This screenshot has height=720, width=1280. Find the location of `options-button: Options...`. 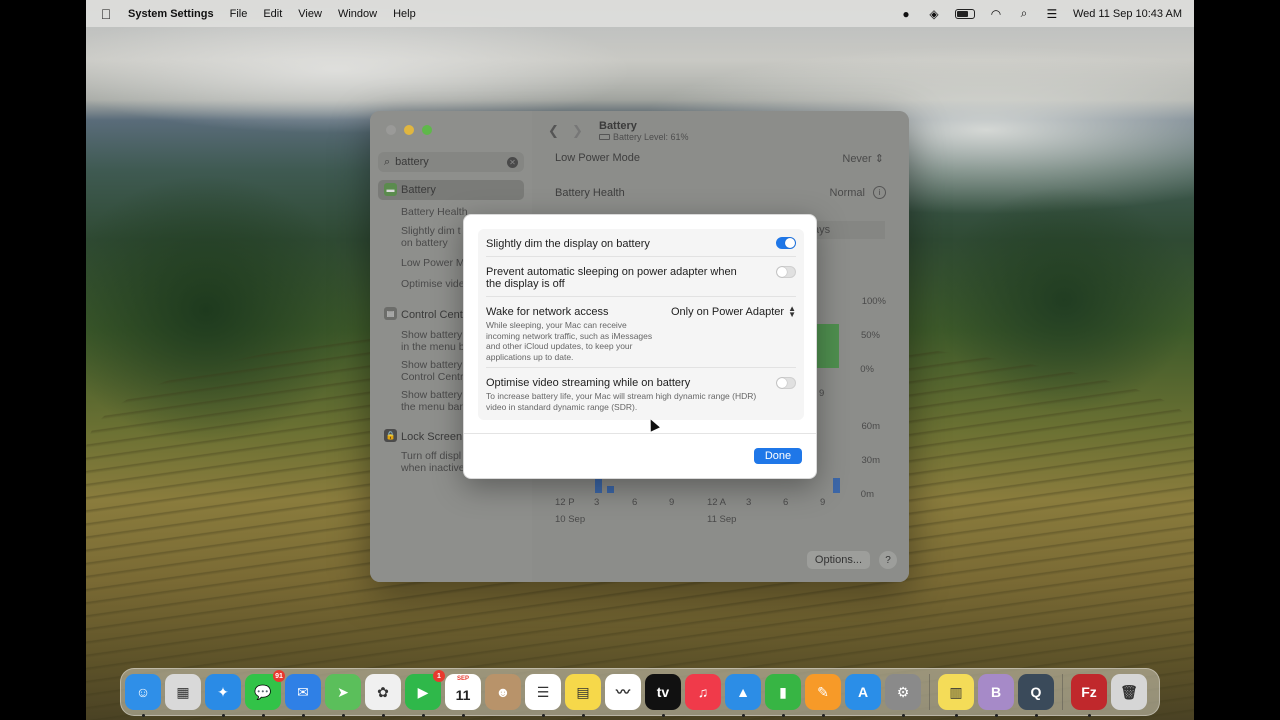

options-button: Options... is located at coordinates (838, 560).